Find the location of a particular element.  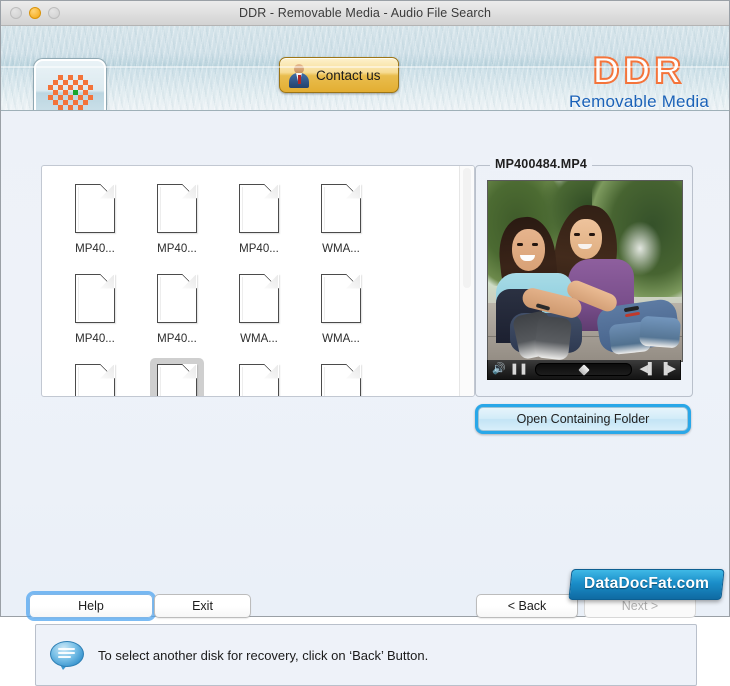

person-icon is located at coordinates (299, 75).